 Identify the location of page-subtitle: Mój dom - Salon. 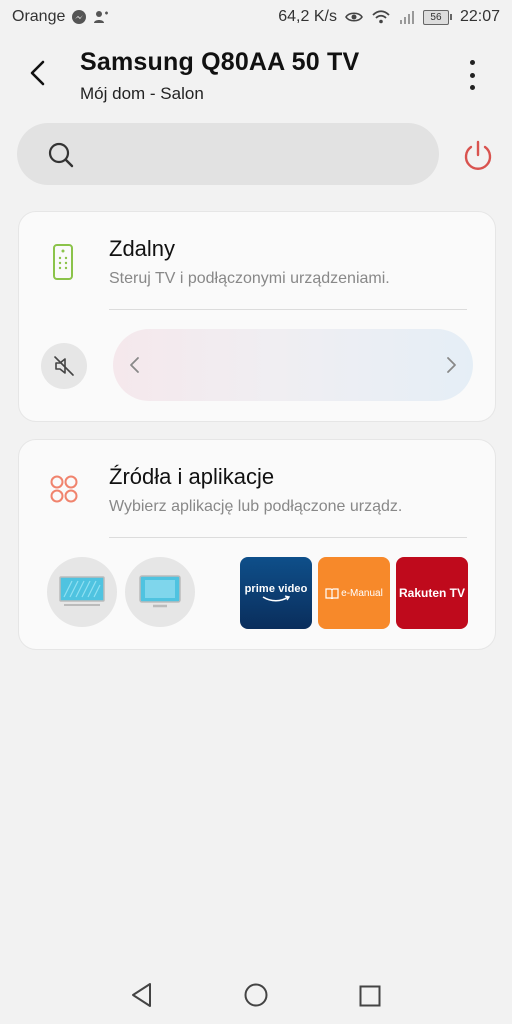
(142, 93).